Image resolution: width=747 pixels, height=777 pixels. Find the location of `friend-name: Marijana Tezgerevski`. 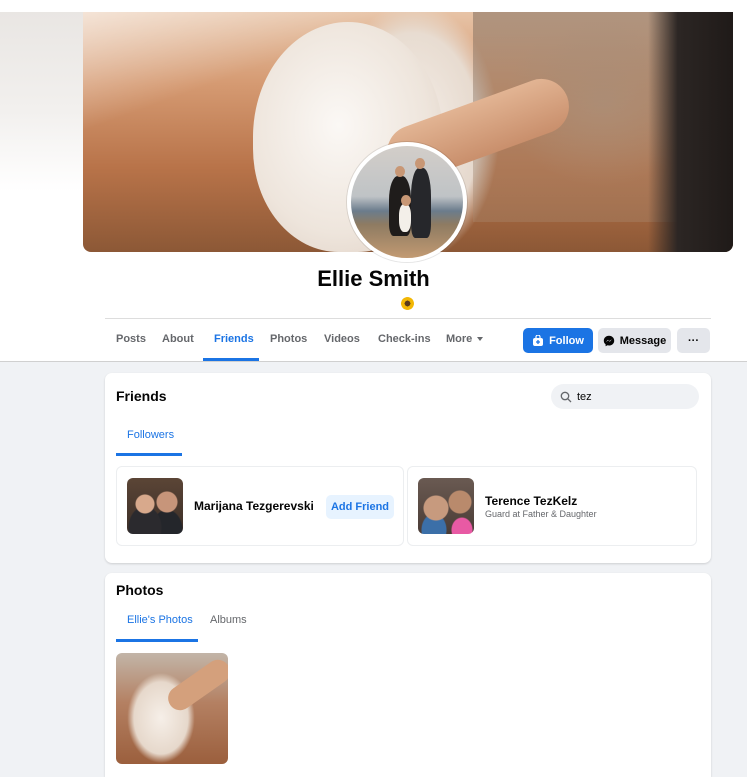

friend-name: Marijana Tezgerevski is located at coordinates (254, 506).